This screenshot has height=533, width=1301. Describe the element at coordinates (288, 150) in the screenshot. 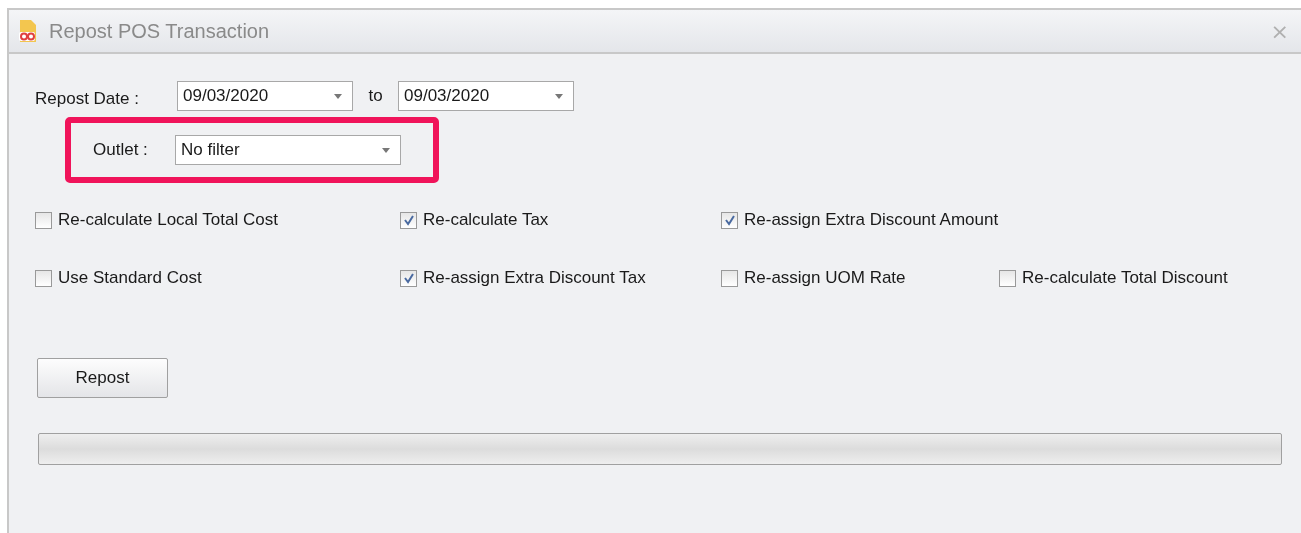

I see `outlet-dropdown: No filter` at that location.